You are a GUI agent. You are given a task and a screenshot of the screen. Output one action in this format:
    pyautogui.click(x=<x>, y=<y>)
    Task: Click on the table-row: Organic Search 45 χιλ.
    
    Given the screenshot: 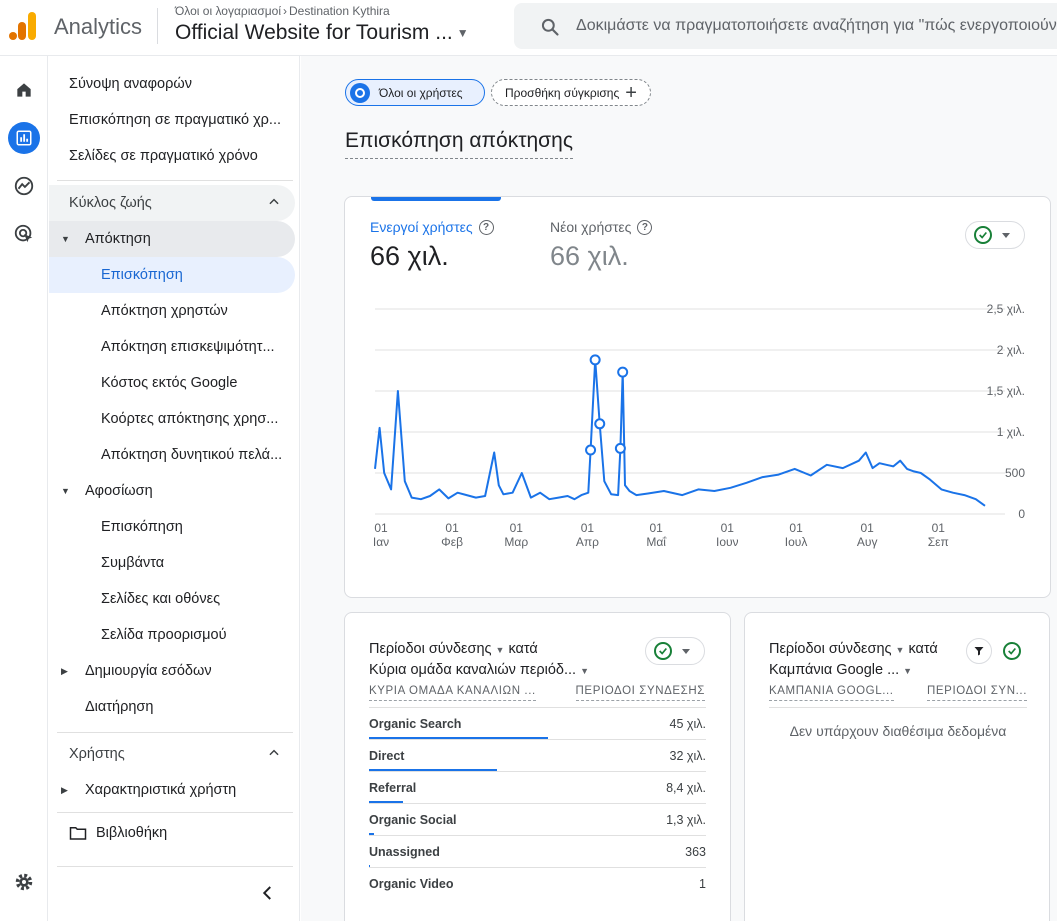 What is the action you would take?
    pyautogui.click(x=537, y=723)
    